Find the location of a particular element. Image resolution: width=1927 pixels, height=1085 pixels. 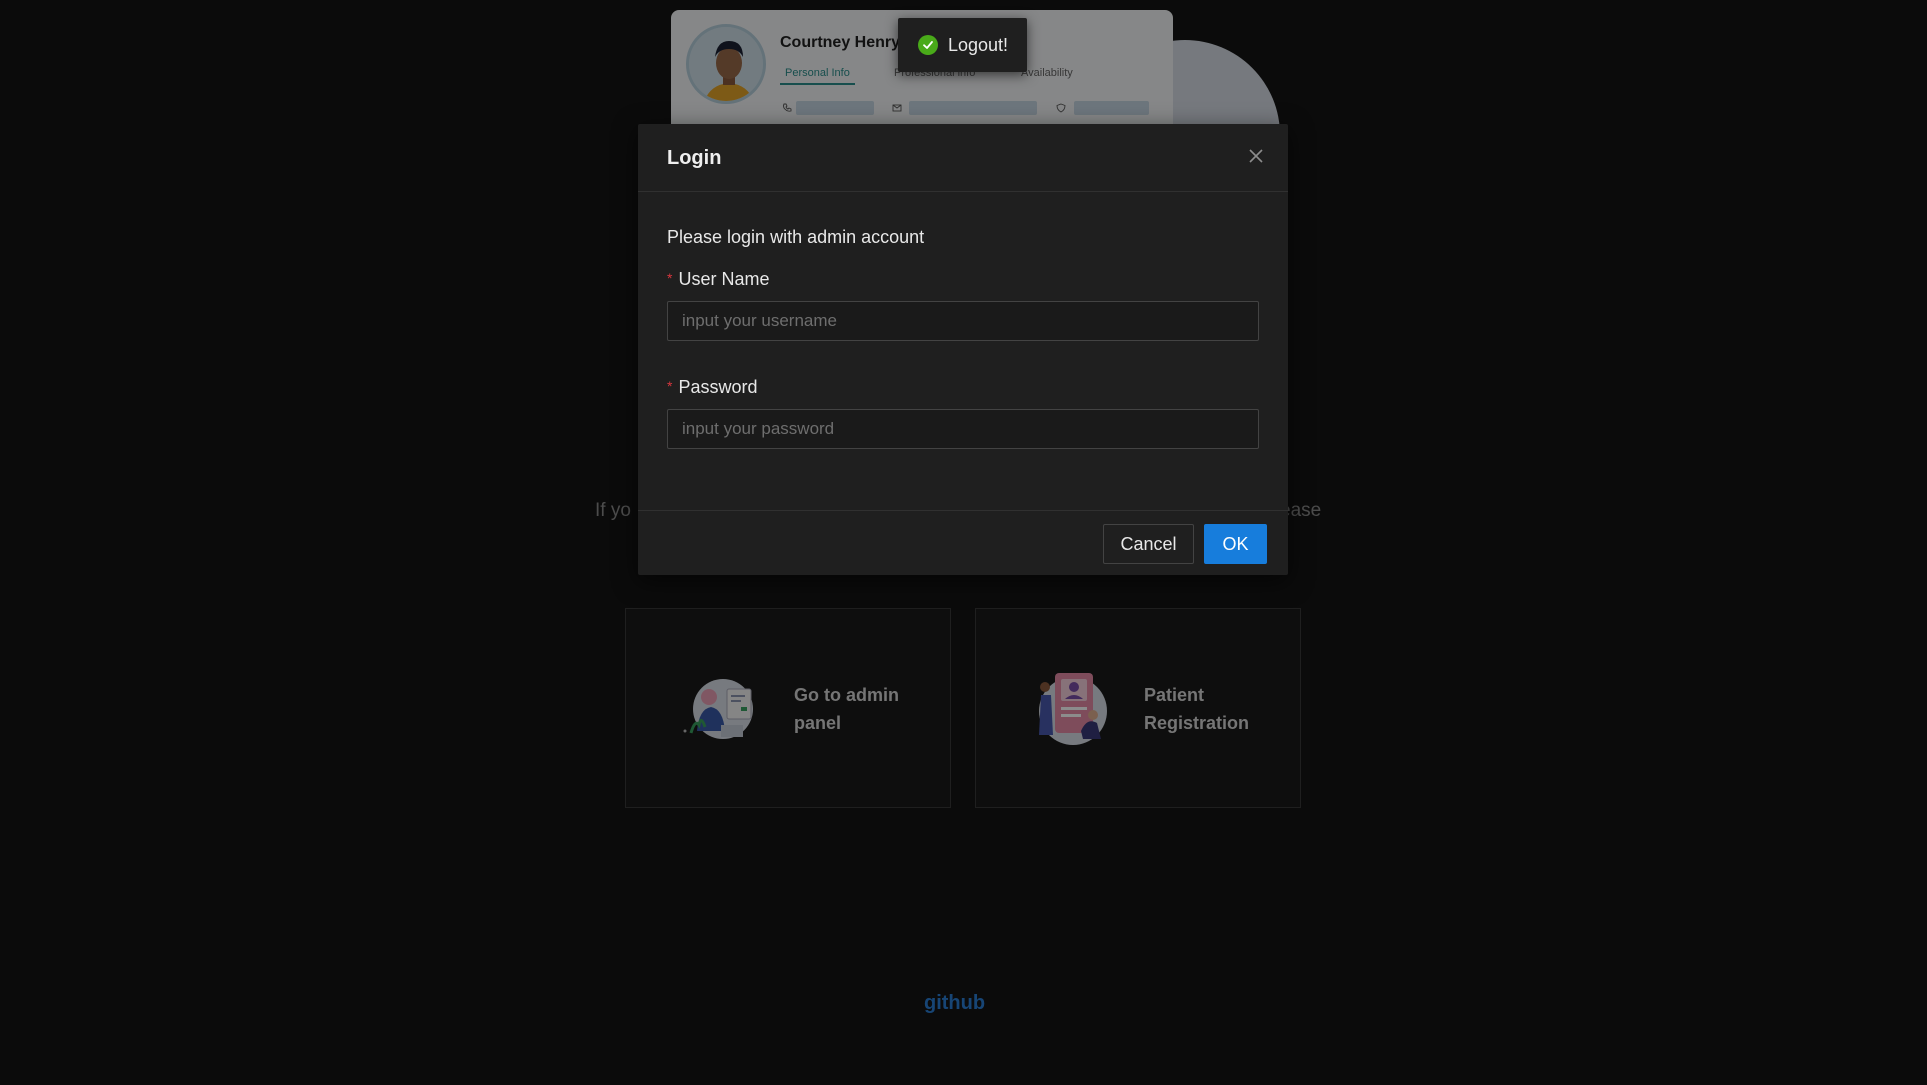

login-description: Please login with admin account is located at coordinates (796, 237).